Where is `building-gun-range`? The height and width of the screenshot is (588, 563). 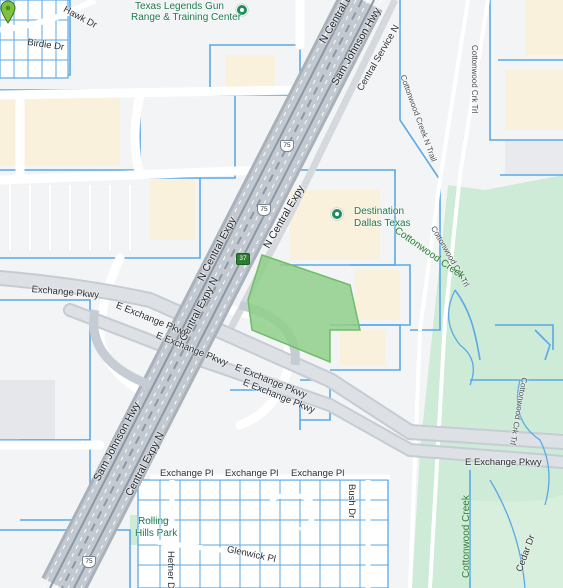
building-gun-range is located at coordinates (250, 72).